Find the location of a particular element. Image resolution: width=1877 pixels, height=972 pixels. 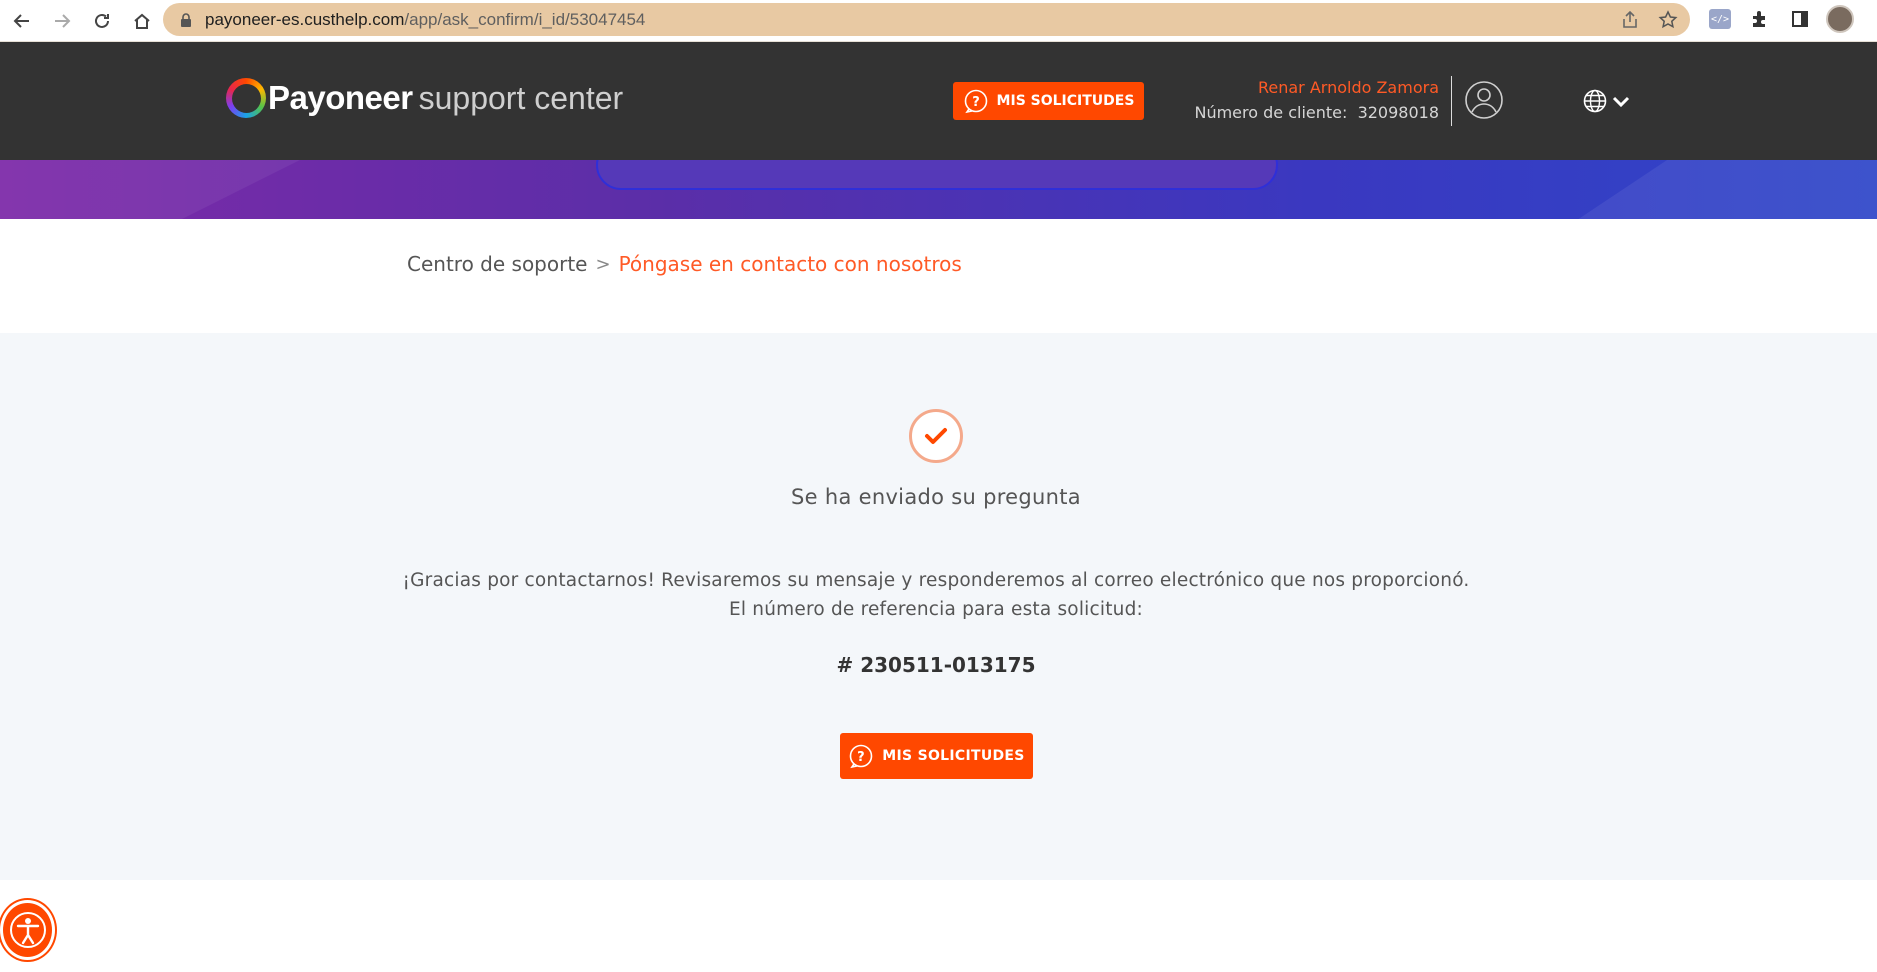

profile-avatar is located at coordinates (1840, 19).